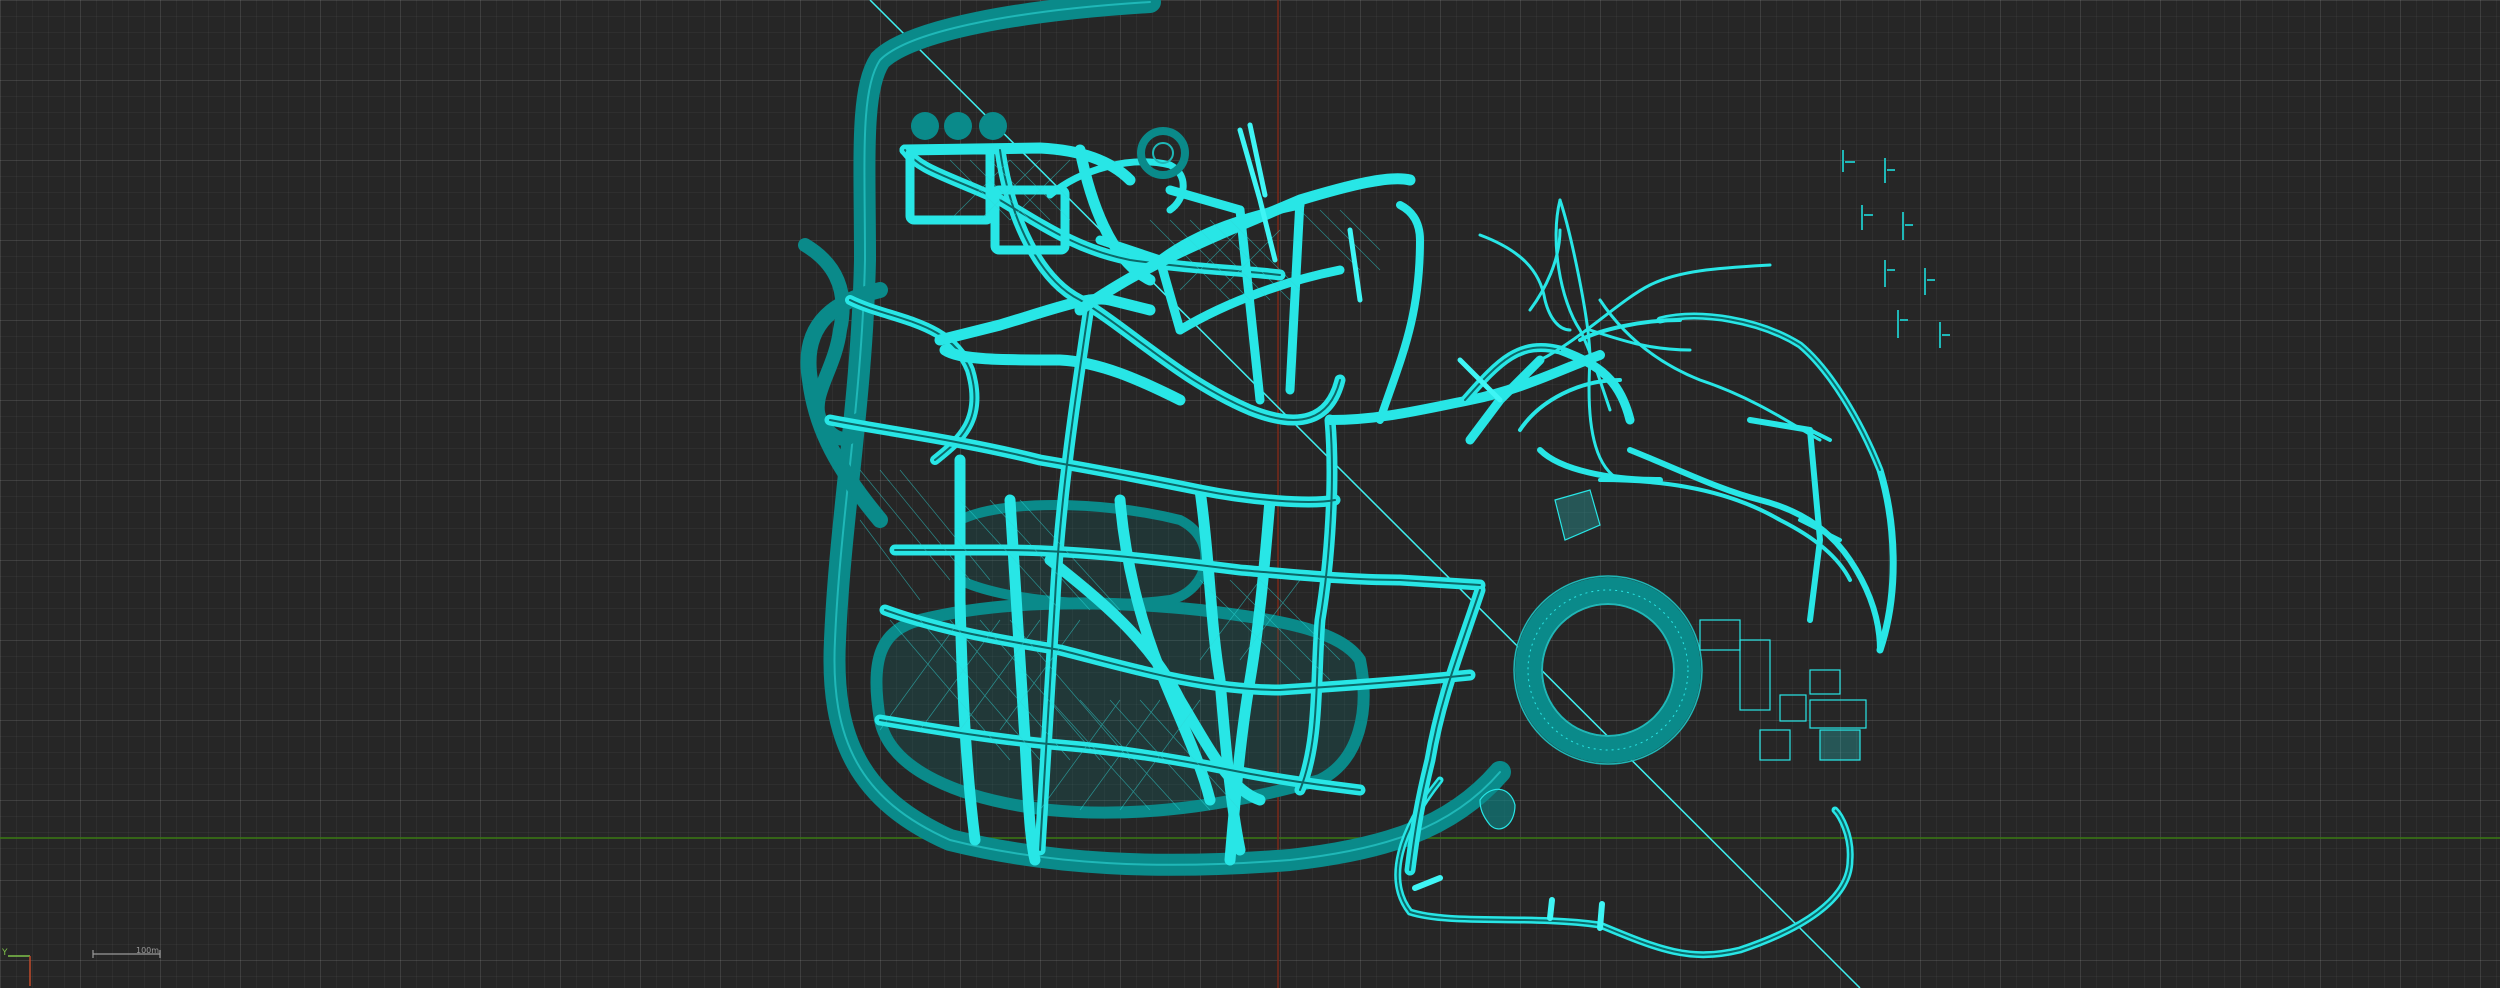  I want to click on west-district-roads, so click(889, 383).